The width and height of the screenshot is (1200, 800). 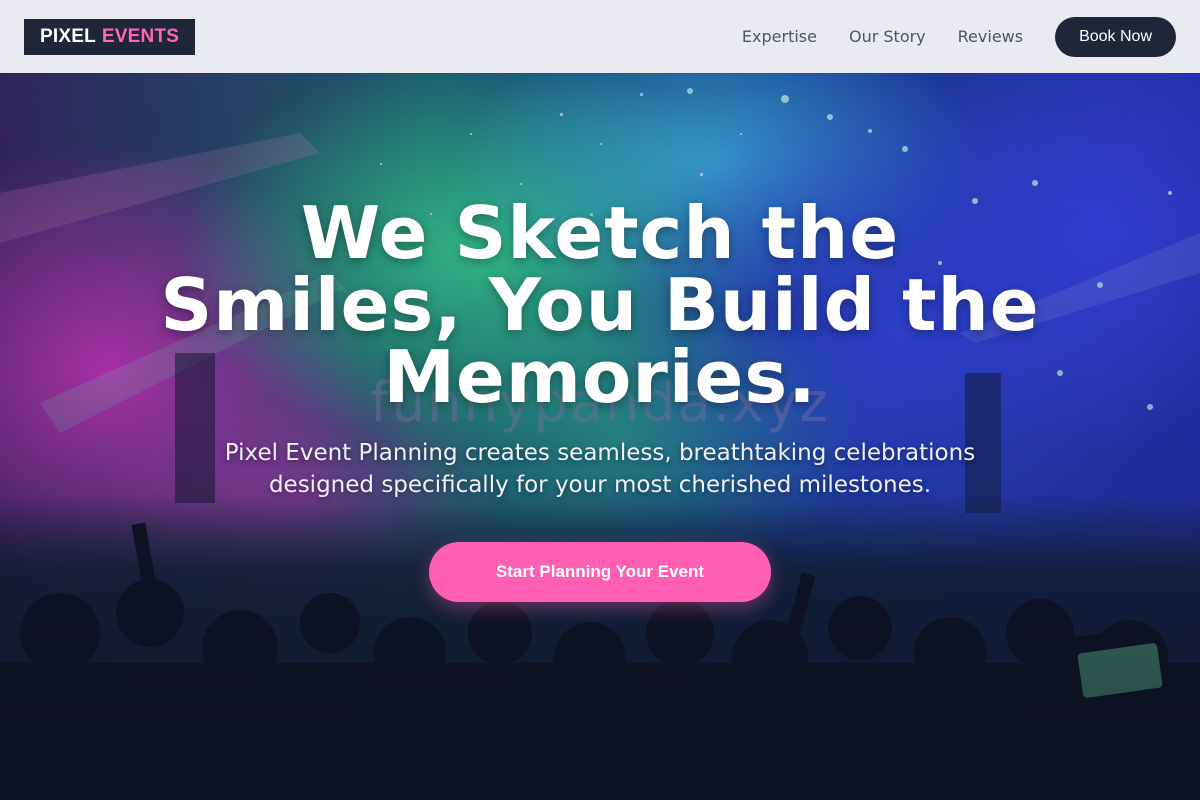 What do you see at coordinates (1115, 36) in the screenshot?
I see `book-now-button: Book Now` at bounding box center [1115, 36].